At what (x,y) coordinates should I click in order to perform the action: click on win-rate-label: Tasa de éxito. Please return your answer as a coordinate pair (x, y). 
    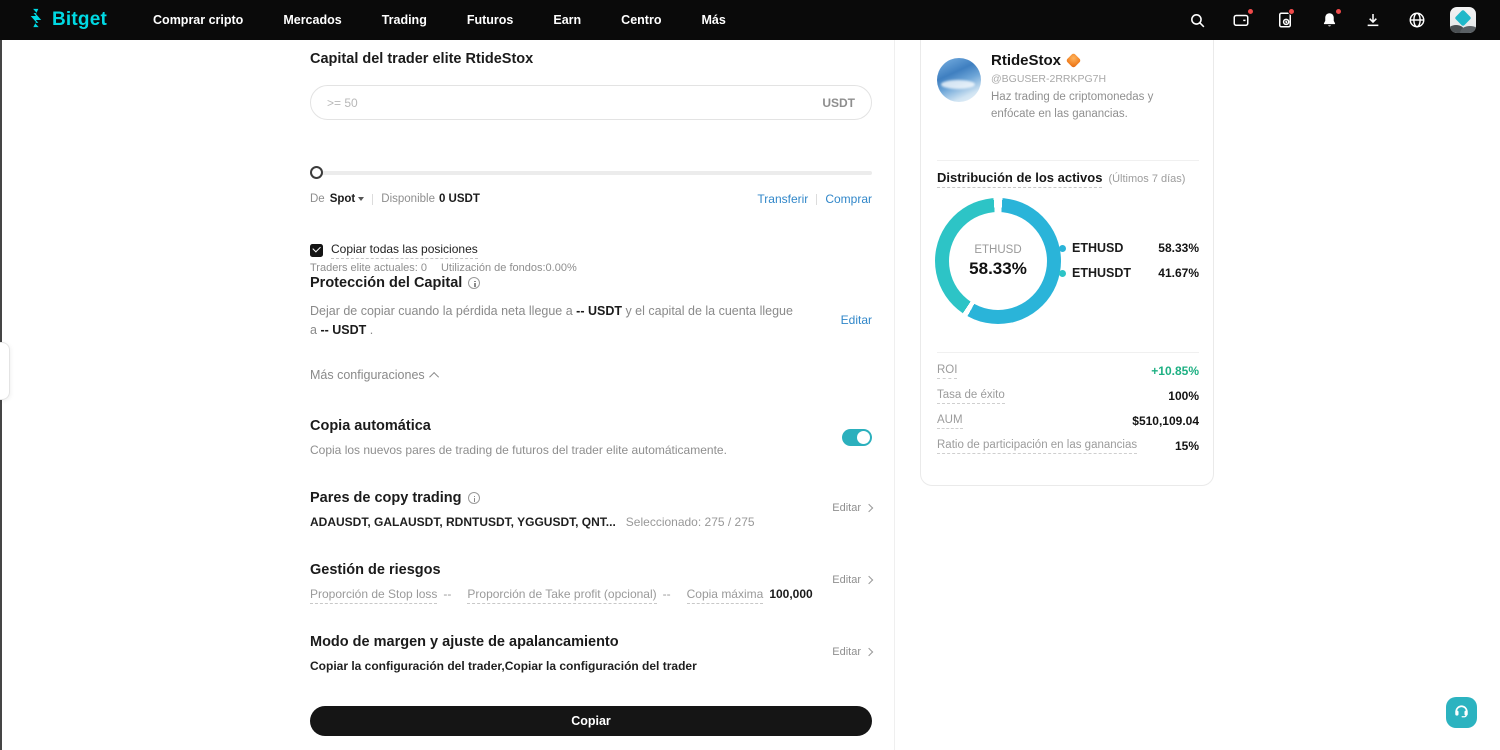
    Looking at the image, I should click on (971, 396).